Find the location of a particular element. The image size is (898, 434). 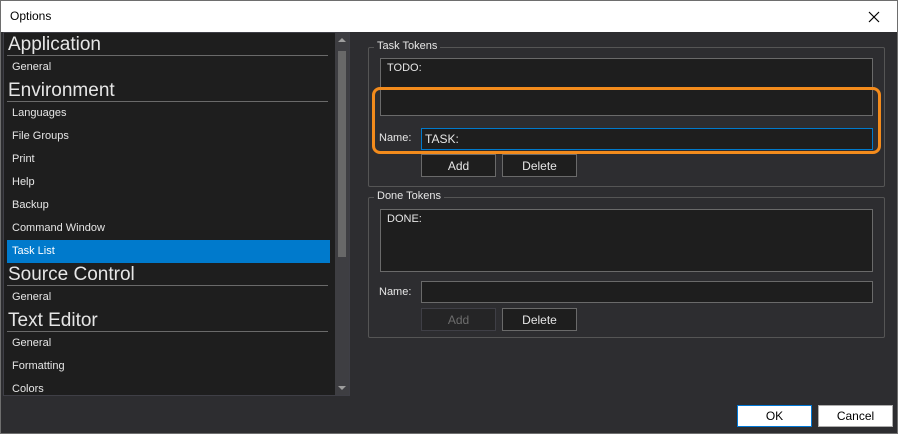

tree-scrollbar is located at coordinates (342, 214).